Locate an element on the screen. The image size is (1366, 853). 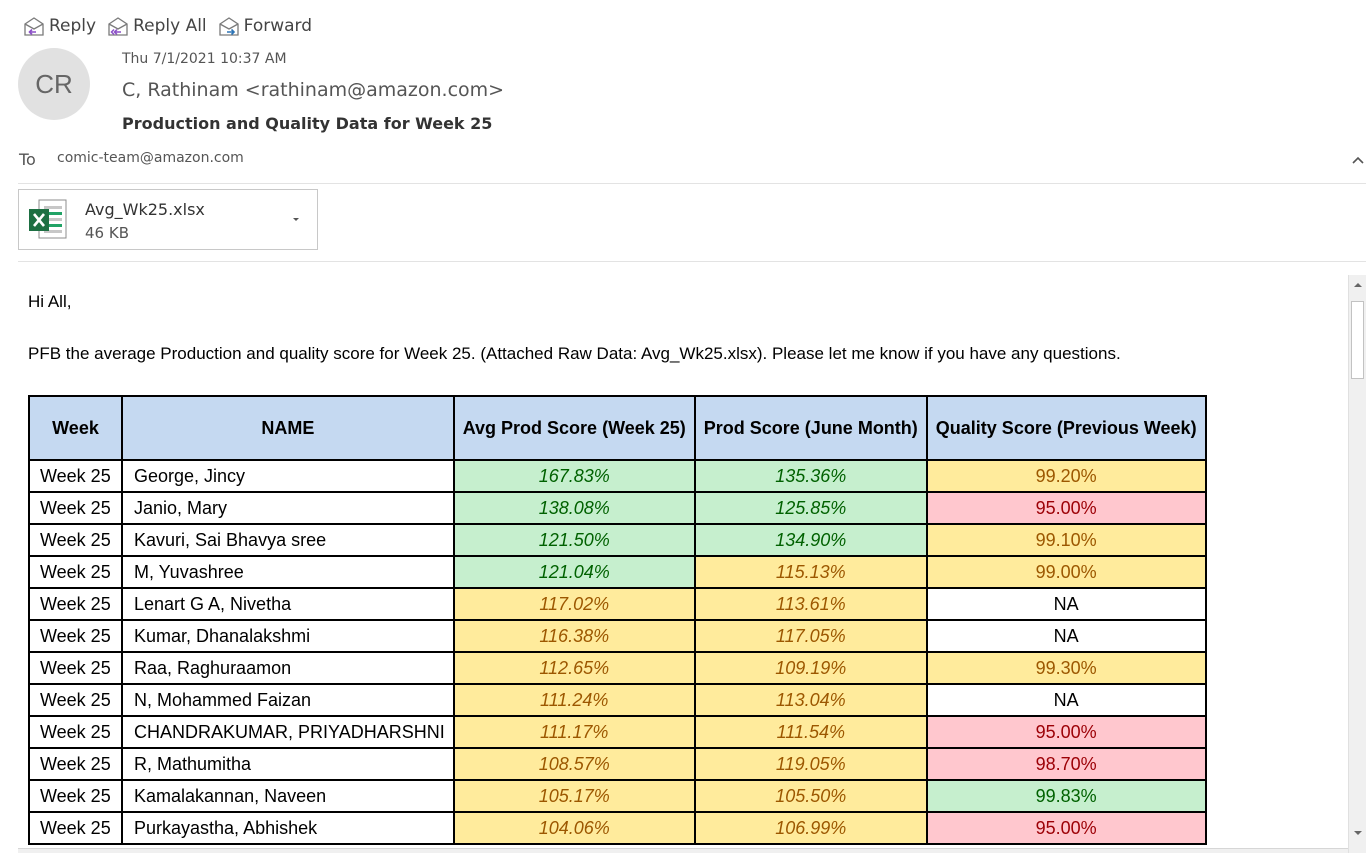
table-row: Week 25 R, Mathumitha 108.57% 119.05% 98.70% is located at coordinates (617, 764).